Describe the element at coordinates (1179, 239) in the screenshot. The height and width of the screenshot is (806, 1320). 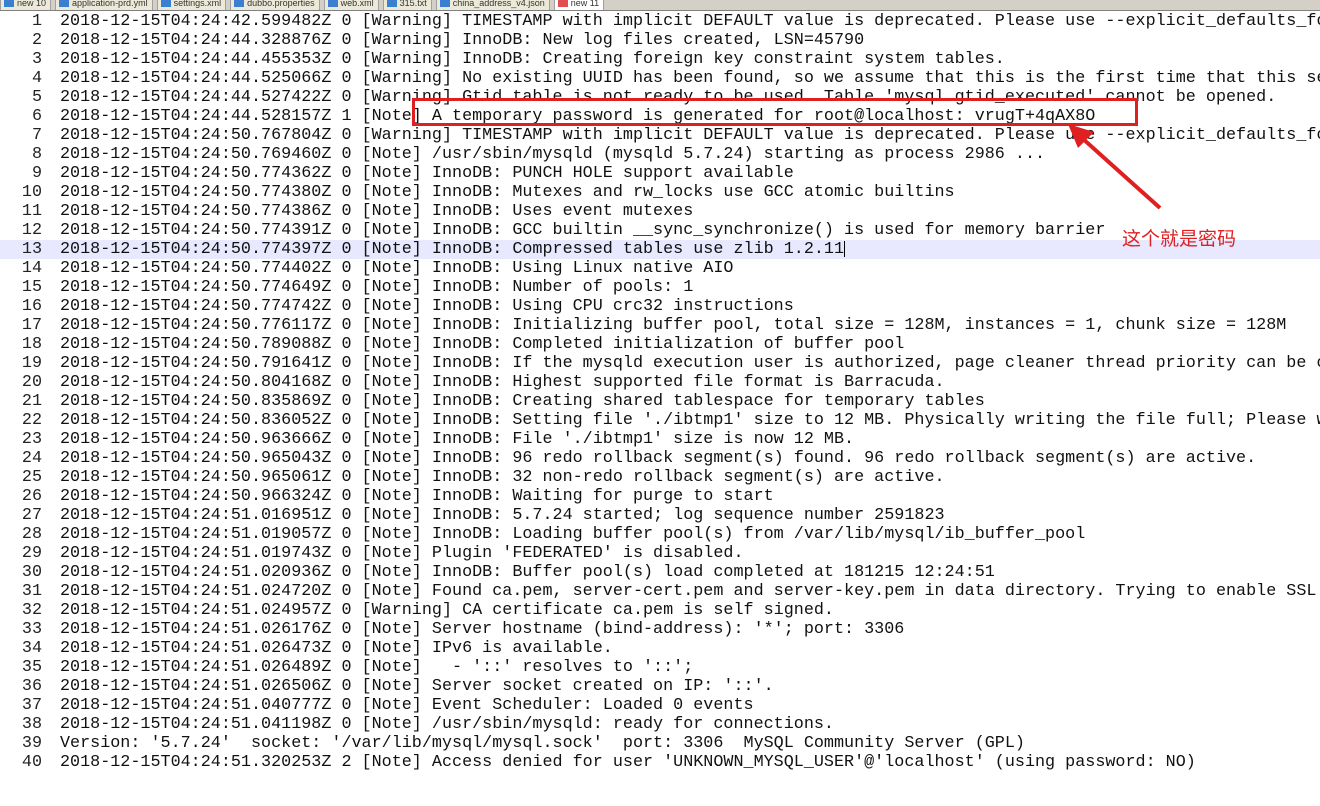
I see `annotation-note: 这个就是密码` at that location.